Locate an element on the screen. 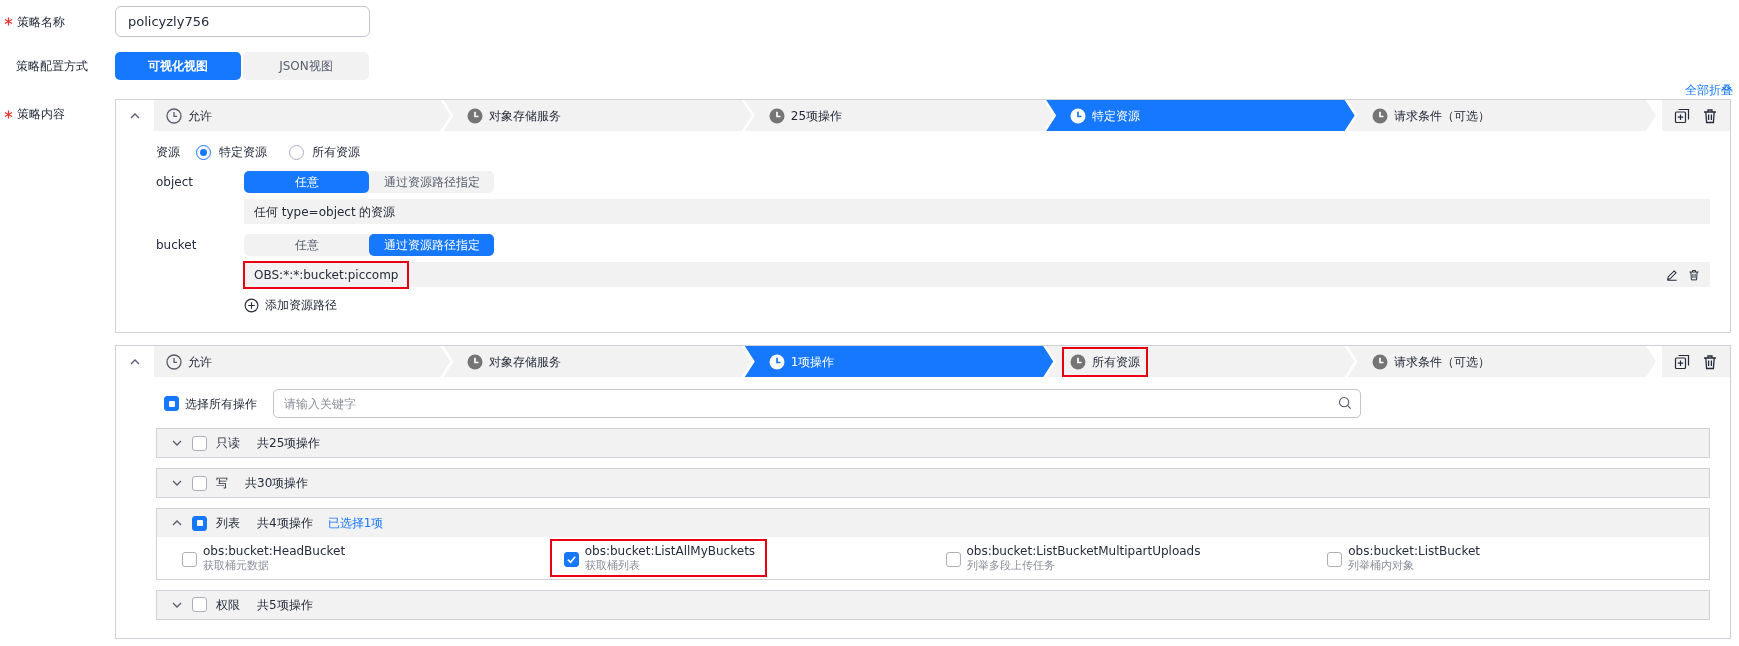  check-icon is located at coordinates (571, 559).